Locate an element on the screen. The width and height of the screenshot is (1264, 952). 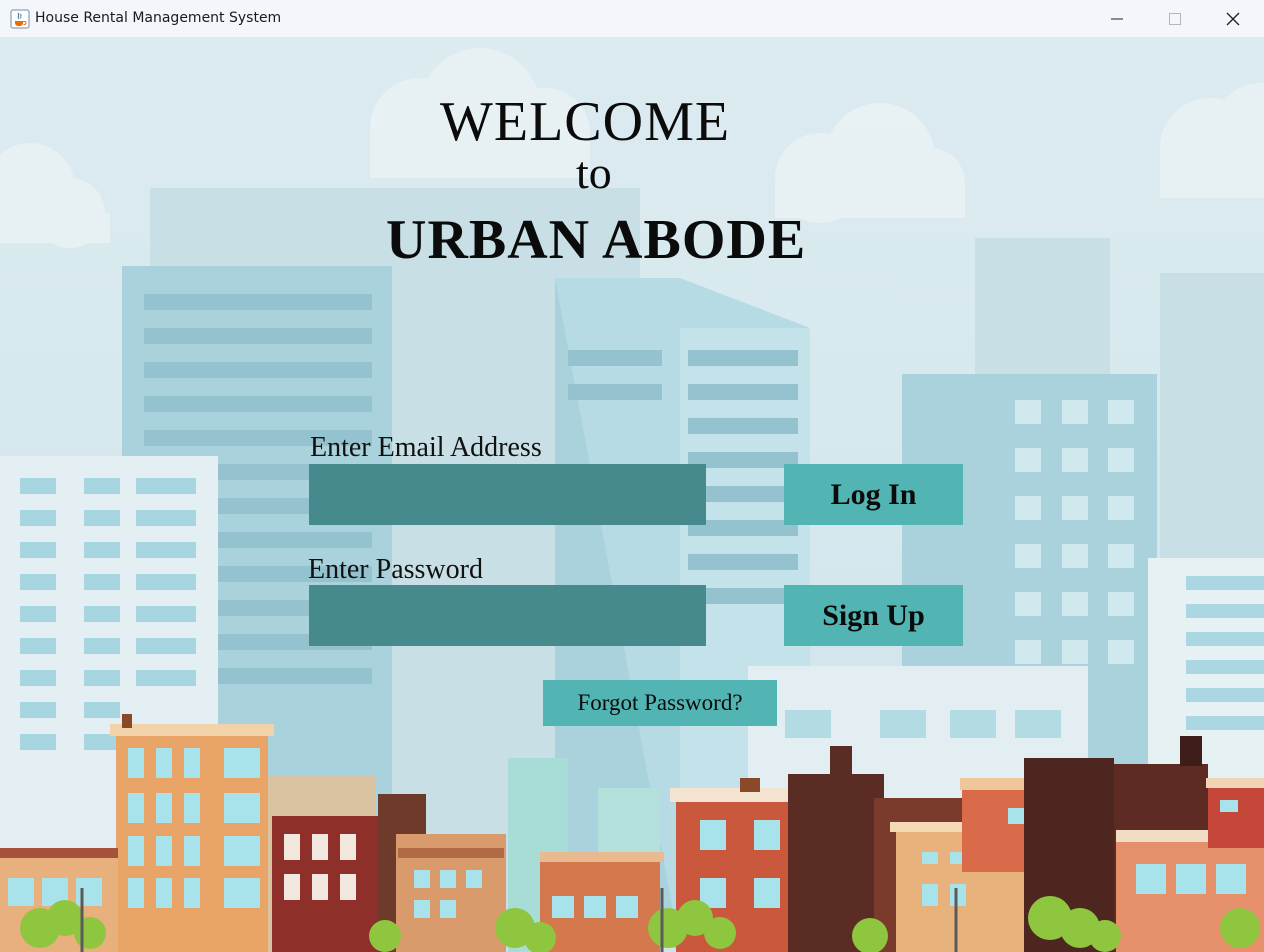
login-button: Log In is located at coordinates (873, 494).